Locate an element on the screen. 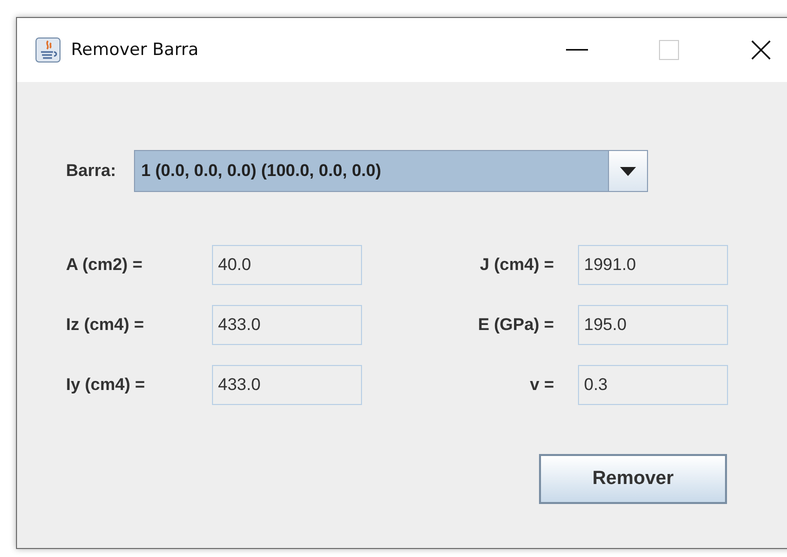 This screenshot has width=787, height=557. dropdown-arrow-icon is located at coordinates (628, 171).